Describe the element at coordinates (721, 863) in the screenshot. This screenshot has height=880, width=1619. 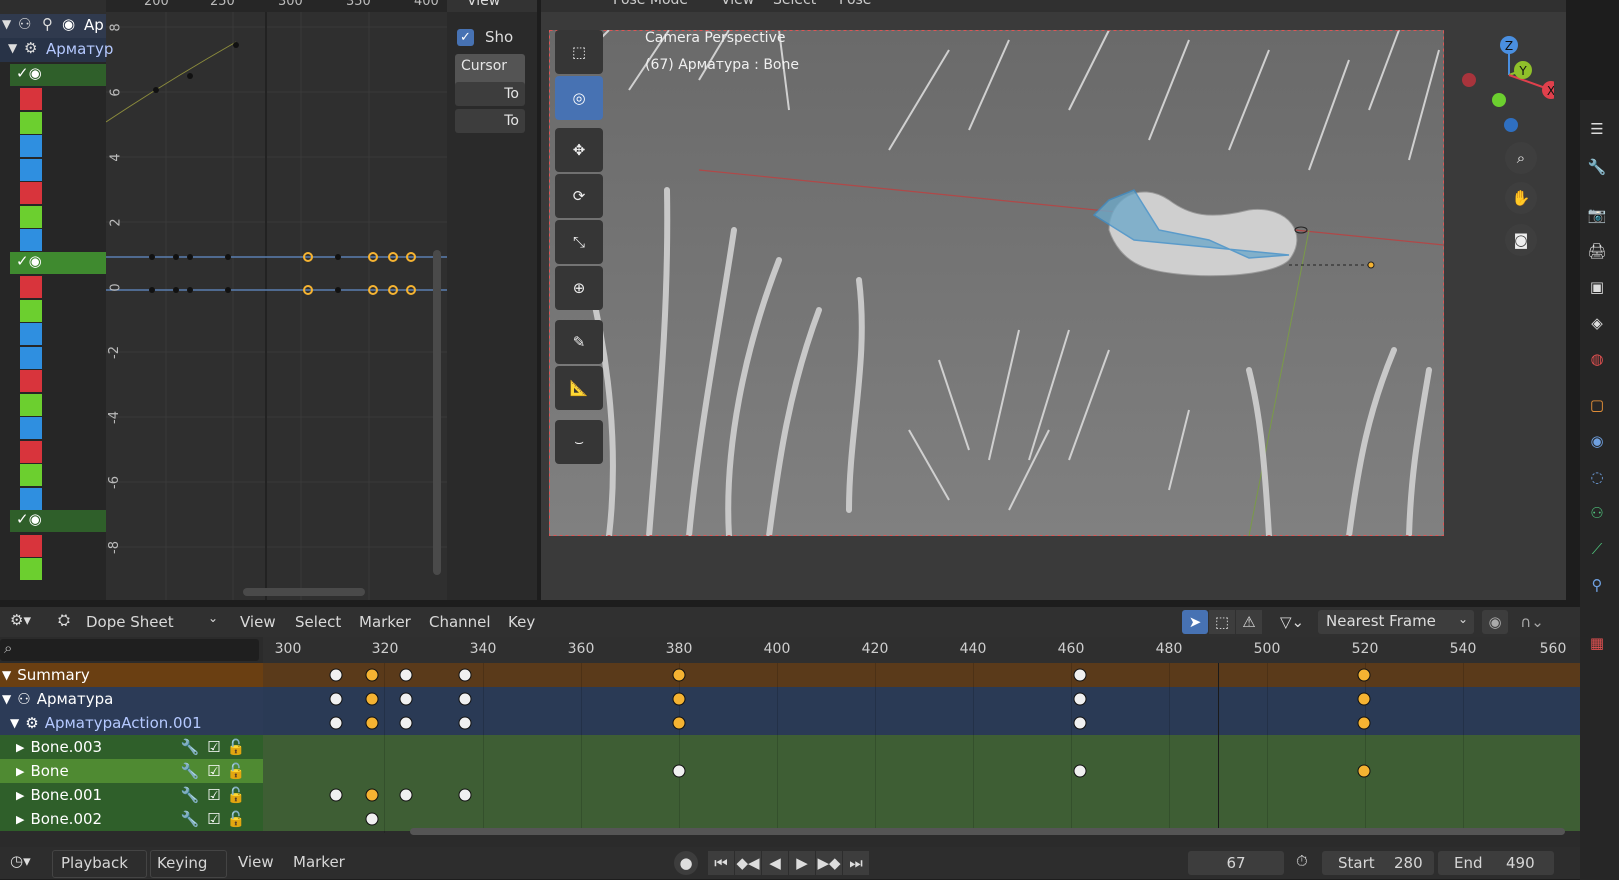
I see `jump-start-icon: ⏮` at that location.